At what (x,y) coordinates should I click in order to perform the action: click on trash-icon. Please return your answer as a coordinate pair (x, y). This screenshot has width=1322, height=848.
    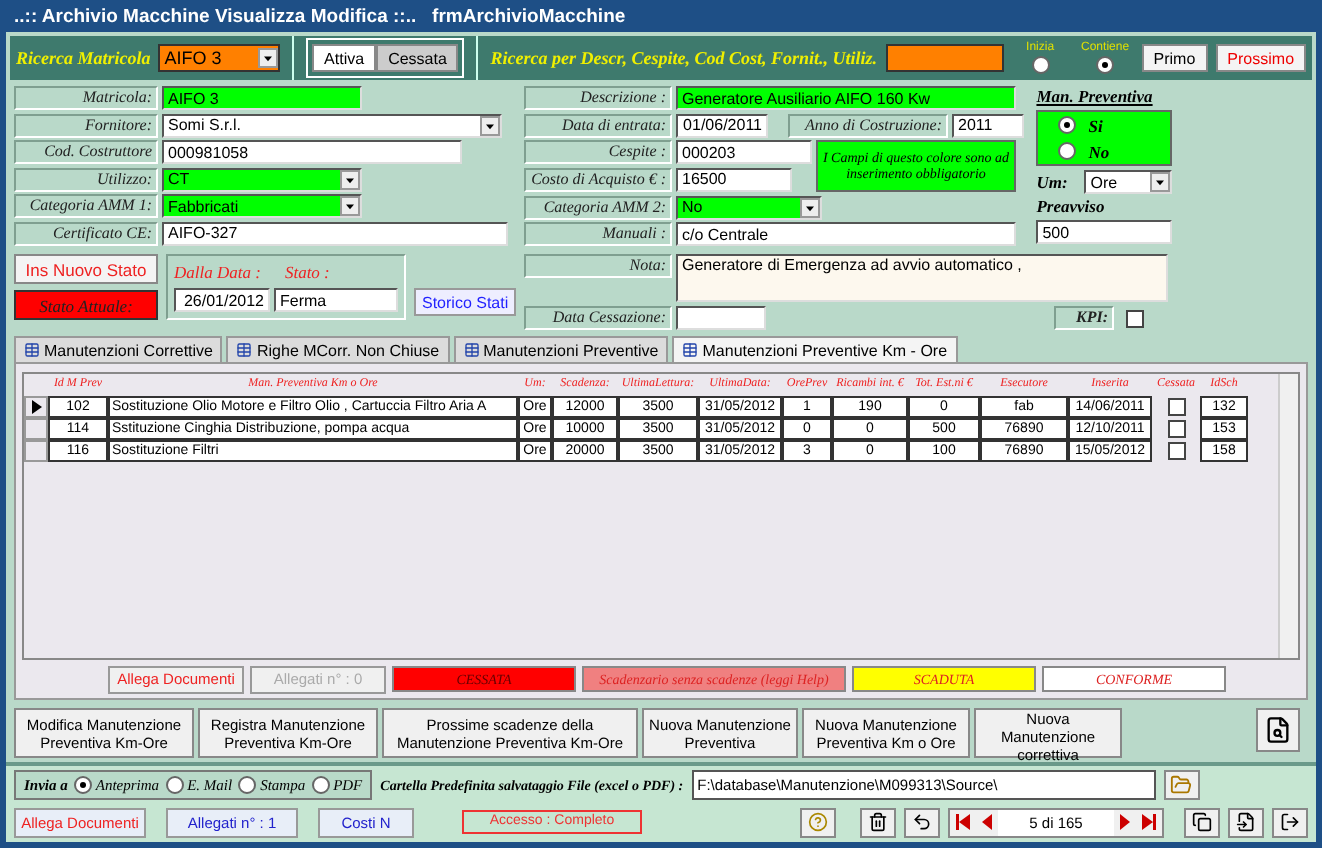
    Looking at the image, I should click on (878, 822).